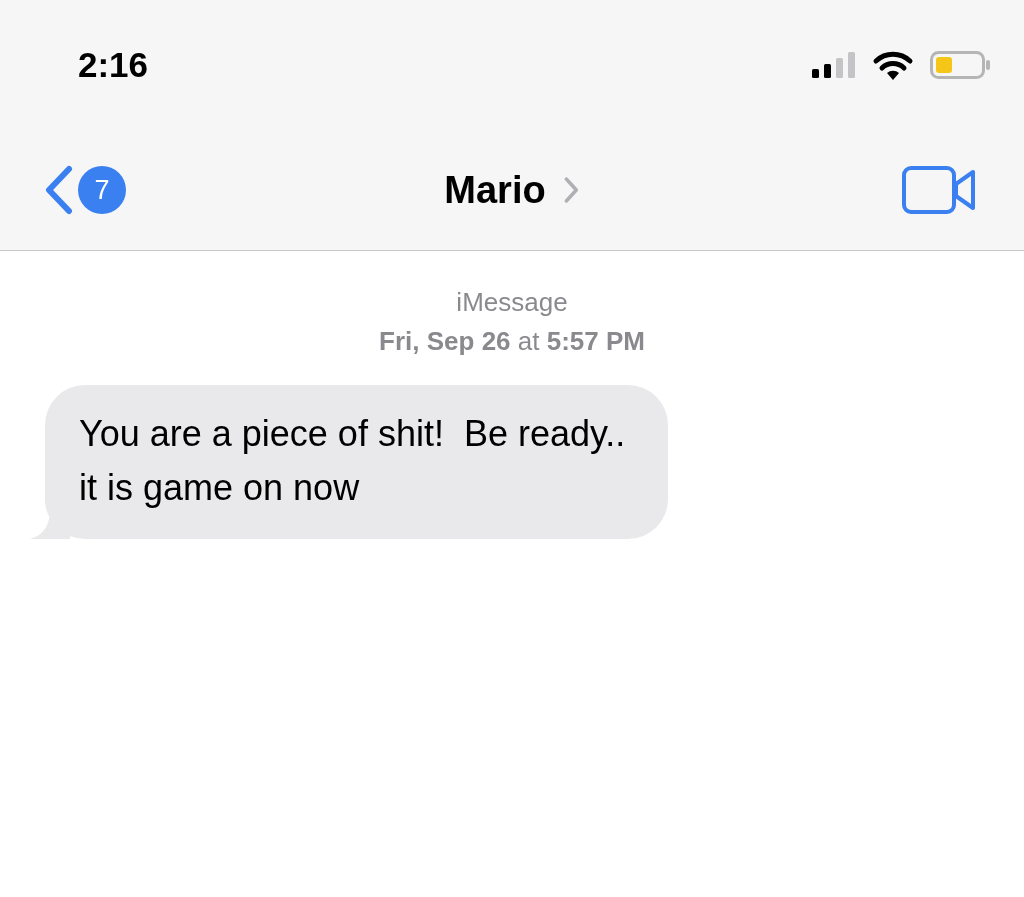 This screenshot has height=897, width=1024. What do you see at coordinates (512, 190) in the screenshot?
I see `contact-name-button: Mario` at bounding box center [512, 190].